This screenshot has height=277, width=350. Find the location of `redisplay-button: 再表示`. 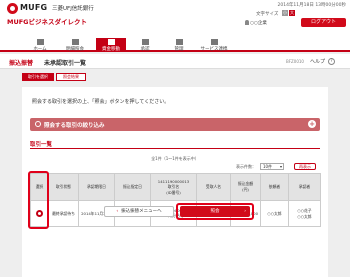

redisplay-button: 再表示 is located at coordinates (305, 166).